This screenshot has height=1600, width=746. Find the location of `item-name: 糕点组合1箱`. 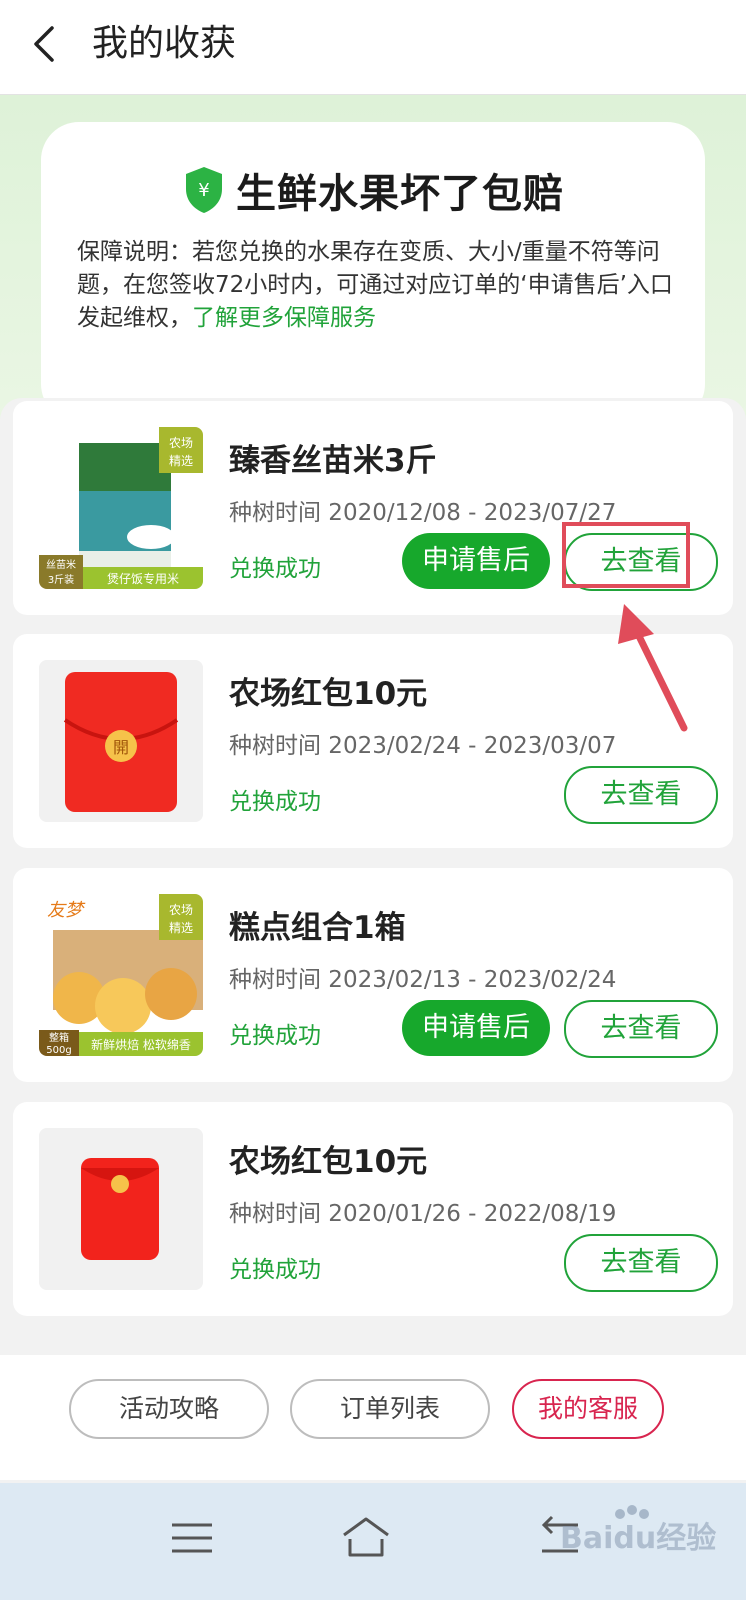

item-name: 糕点组合1箱 is located at coordinates (317, 928).